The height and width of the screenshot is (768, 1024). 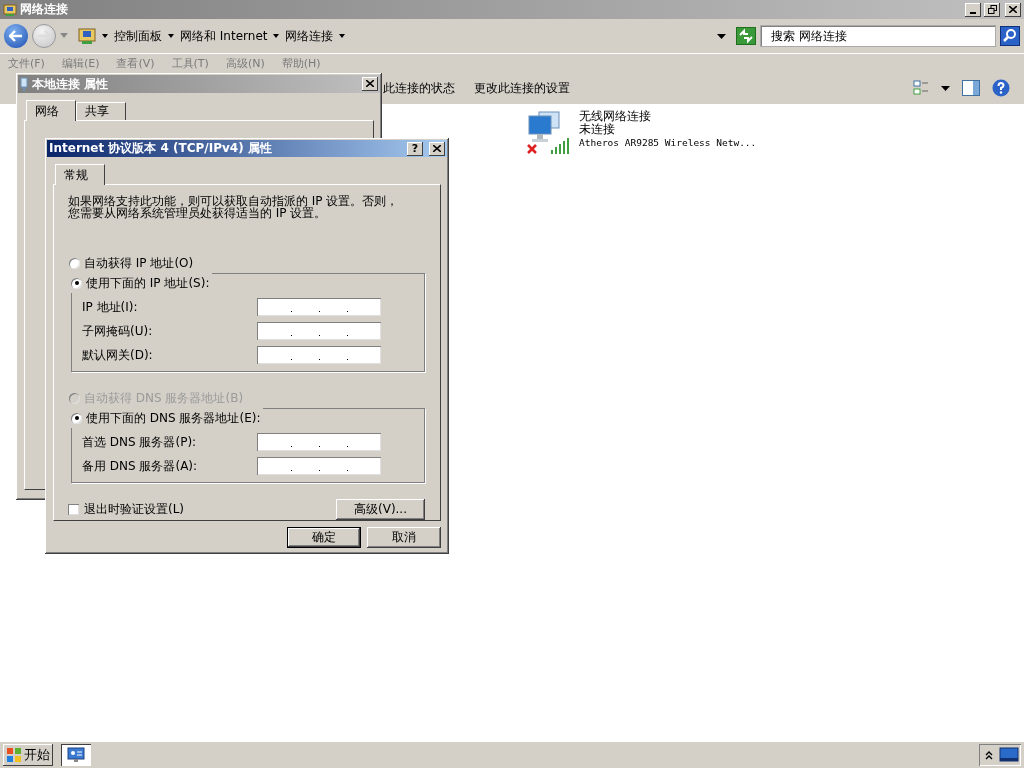 I want to click on field-label: 首选 DNS 服务器(P):, so click(x=140, y=442).